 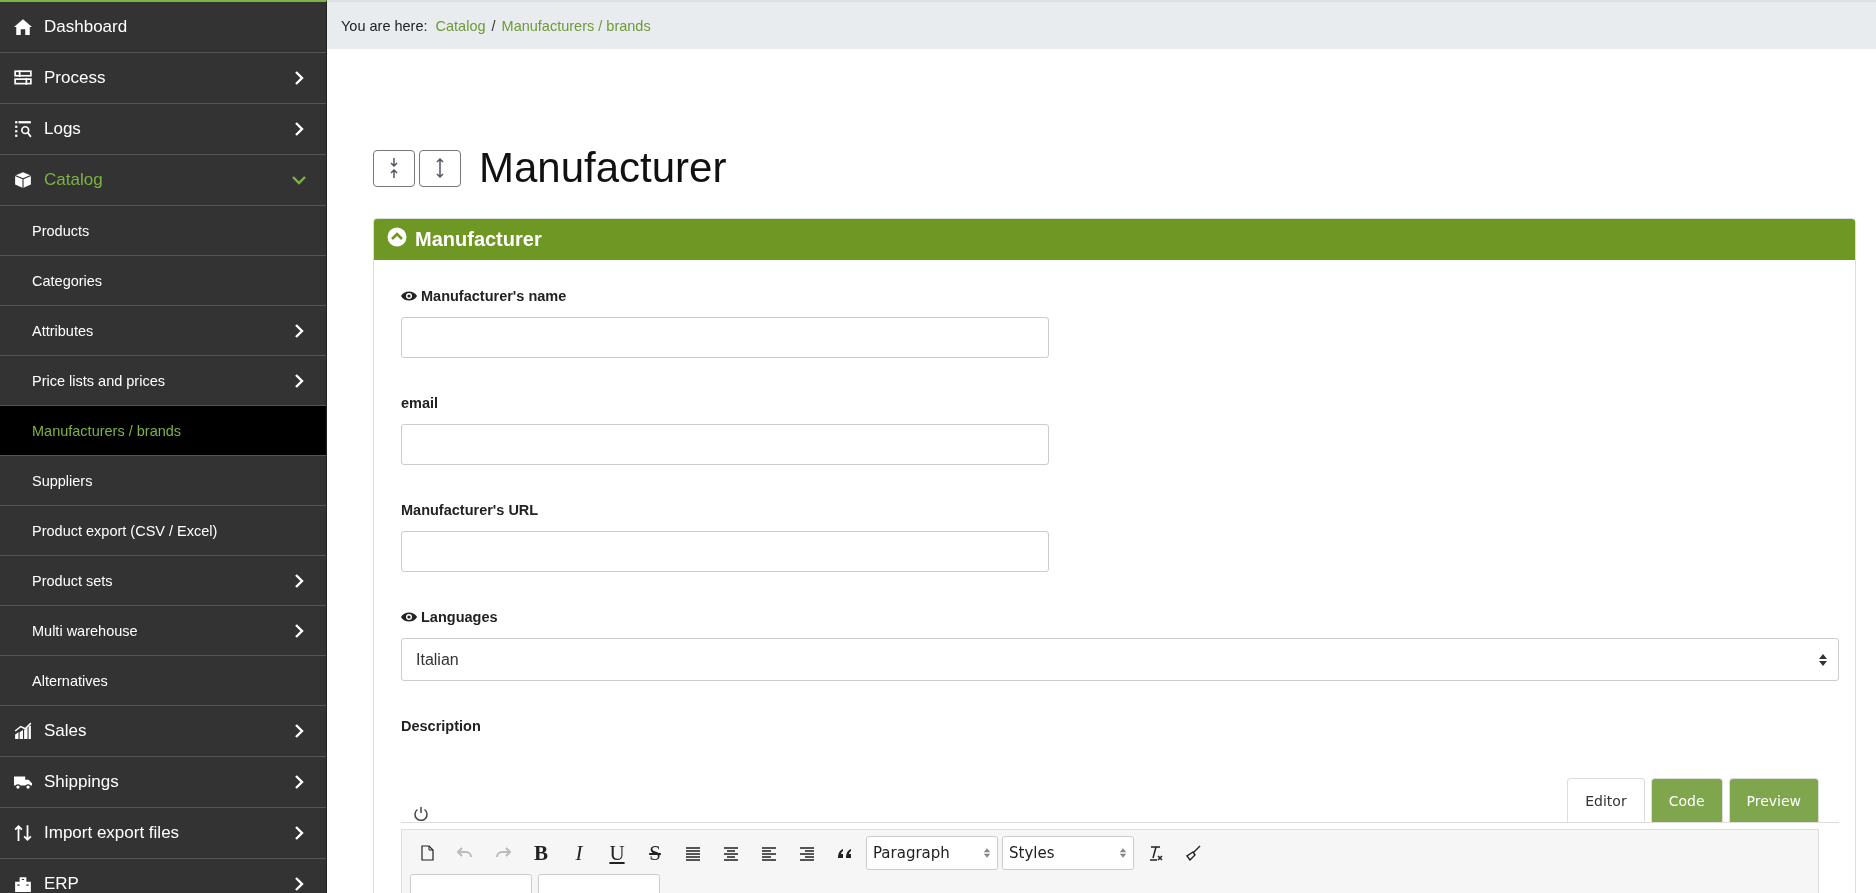 What do you see at coordinates (163, 129) in the screenshot?
I see `sidebar-item: Logs` at bounding box center [163, 129].